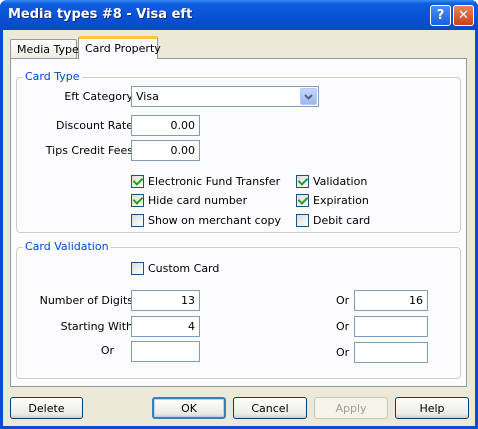 This screenshot has height=429, width=478. Describe the element at coordinates (94, 125) in the screenshot. I see `discount-rate-label: Discount Rate` at that location.